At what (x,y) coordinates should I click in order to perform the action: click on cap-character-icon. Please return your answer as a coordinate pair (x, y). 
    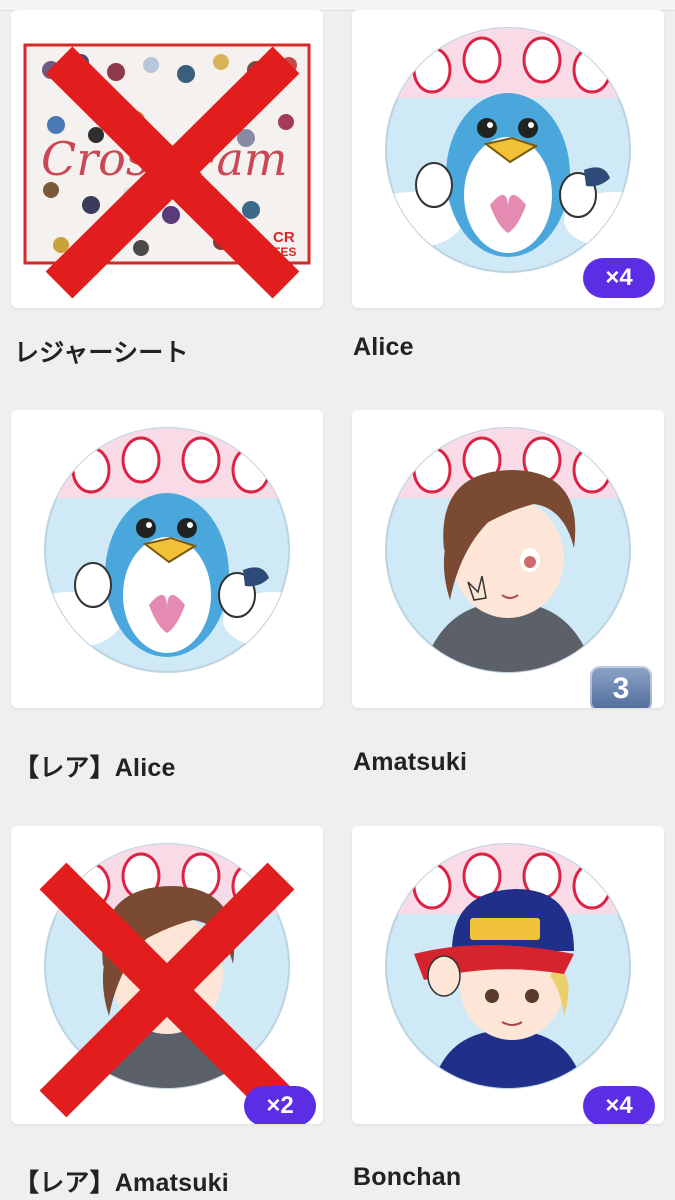
    Looking at the image, I should click on (508, 966).